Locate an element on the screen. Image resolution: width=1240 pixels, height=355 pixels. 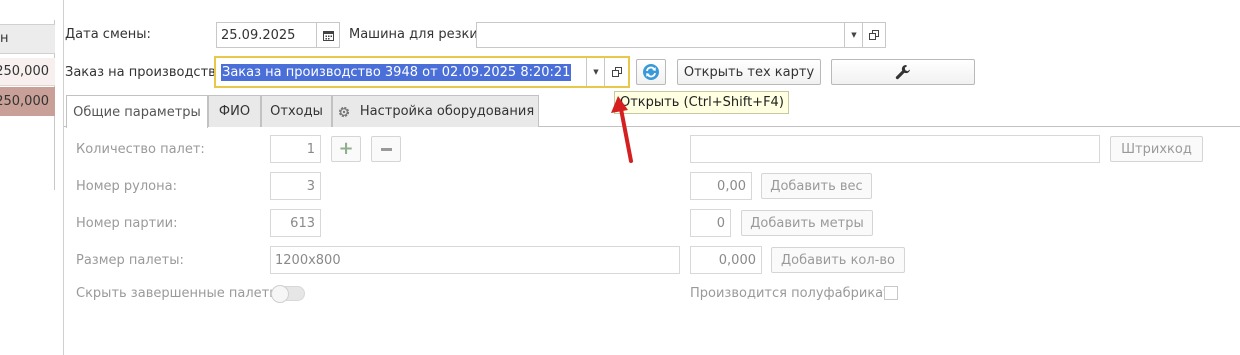
add-meters-button: Добавить метры is located at coordinates (807, 223).